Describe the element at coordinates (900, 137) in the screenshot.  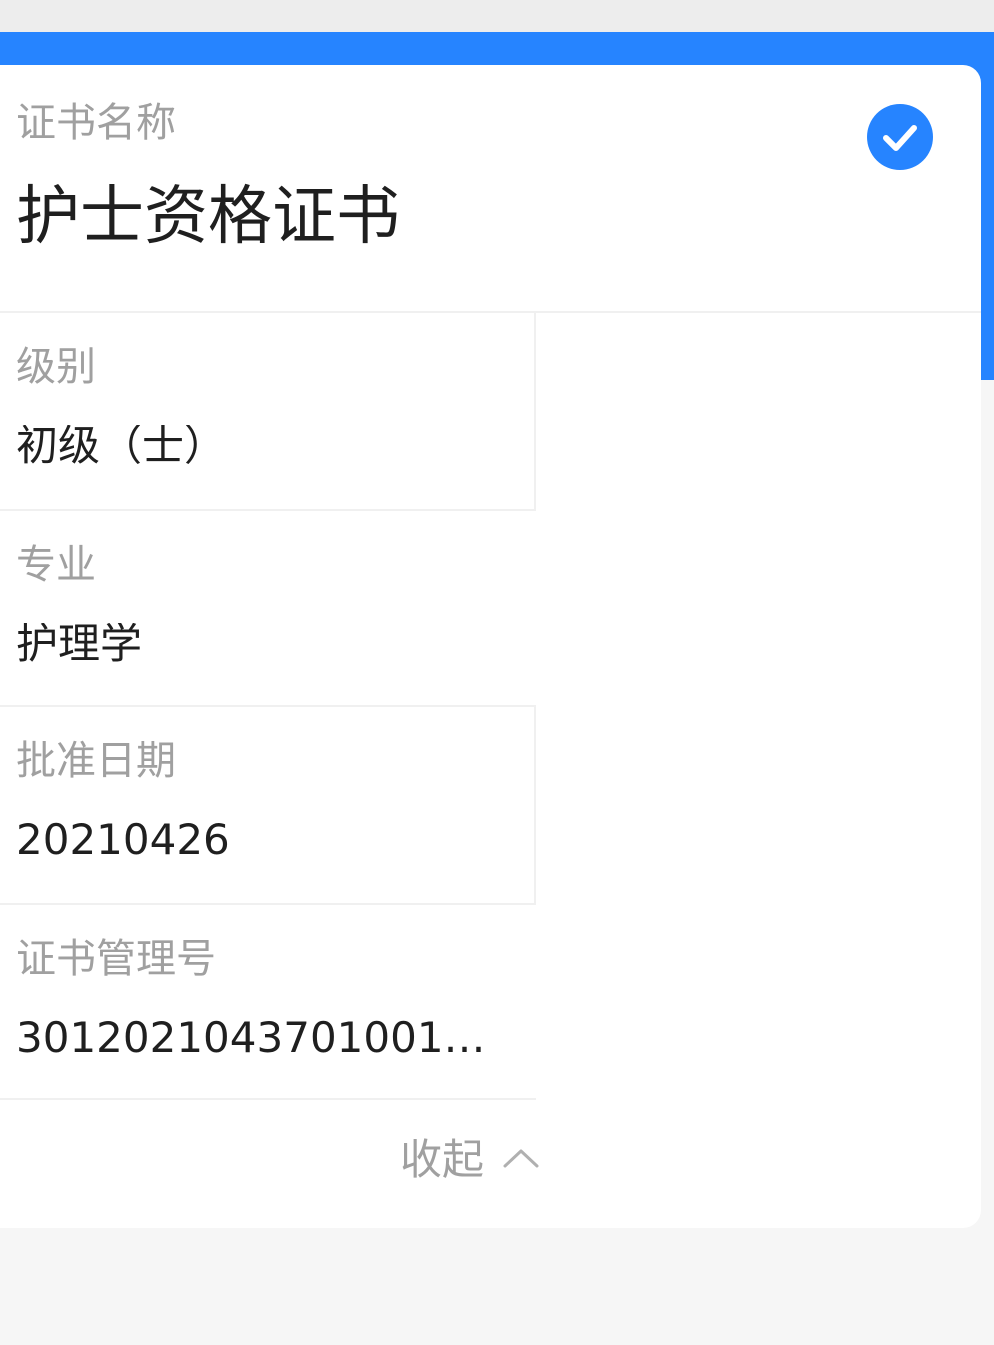
I see `check-circle-icon` at that location.